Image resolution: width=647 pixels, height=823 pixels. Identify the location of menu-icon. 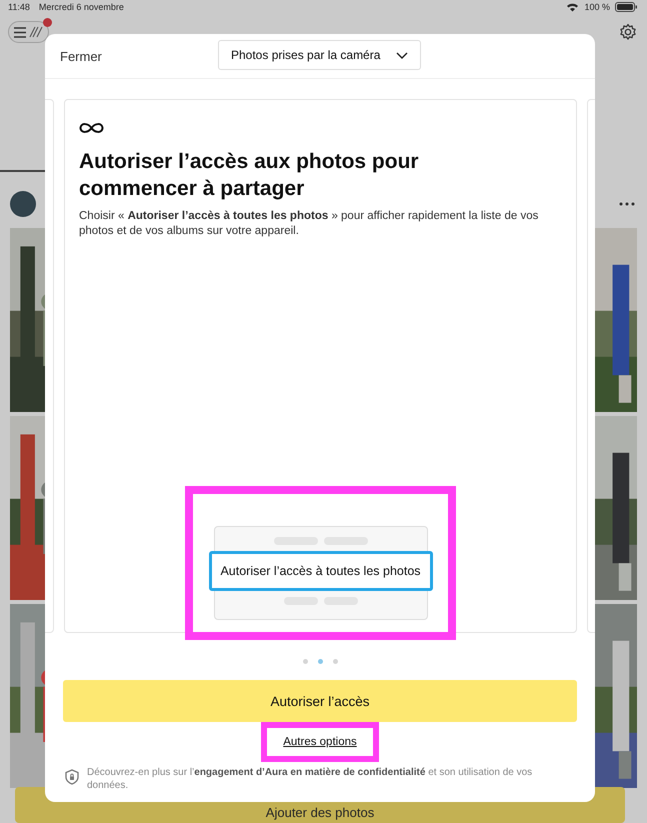
(20, 32).